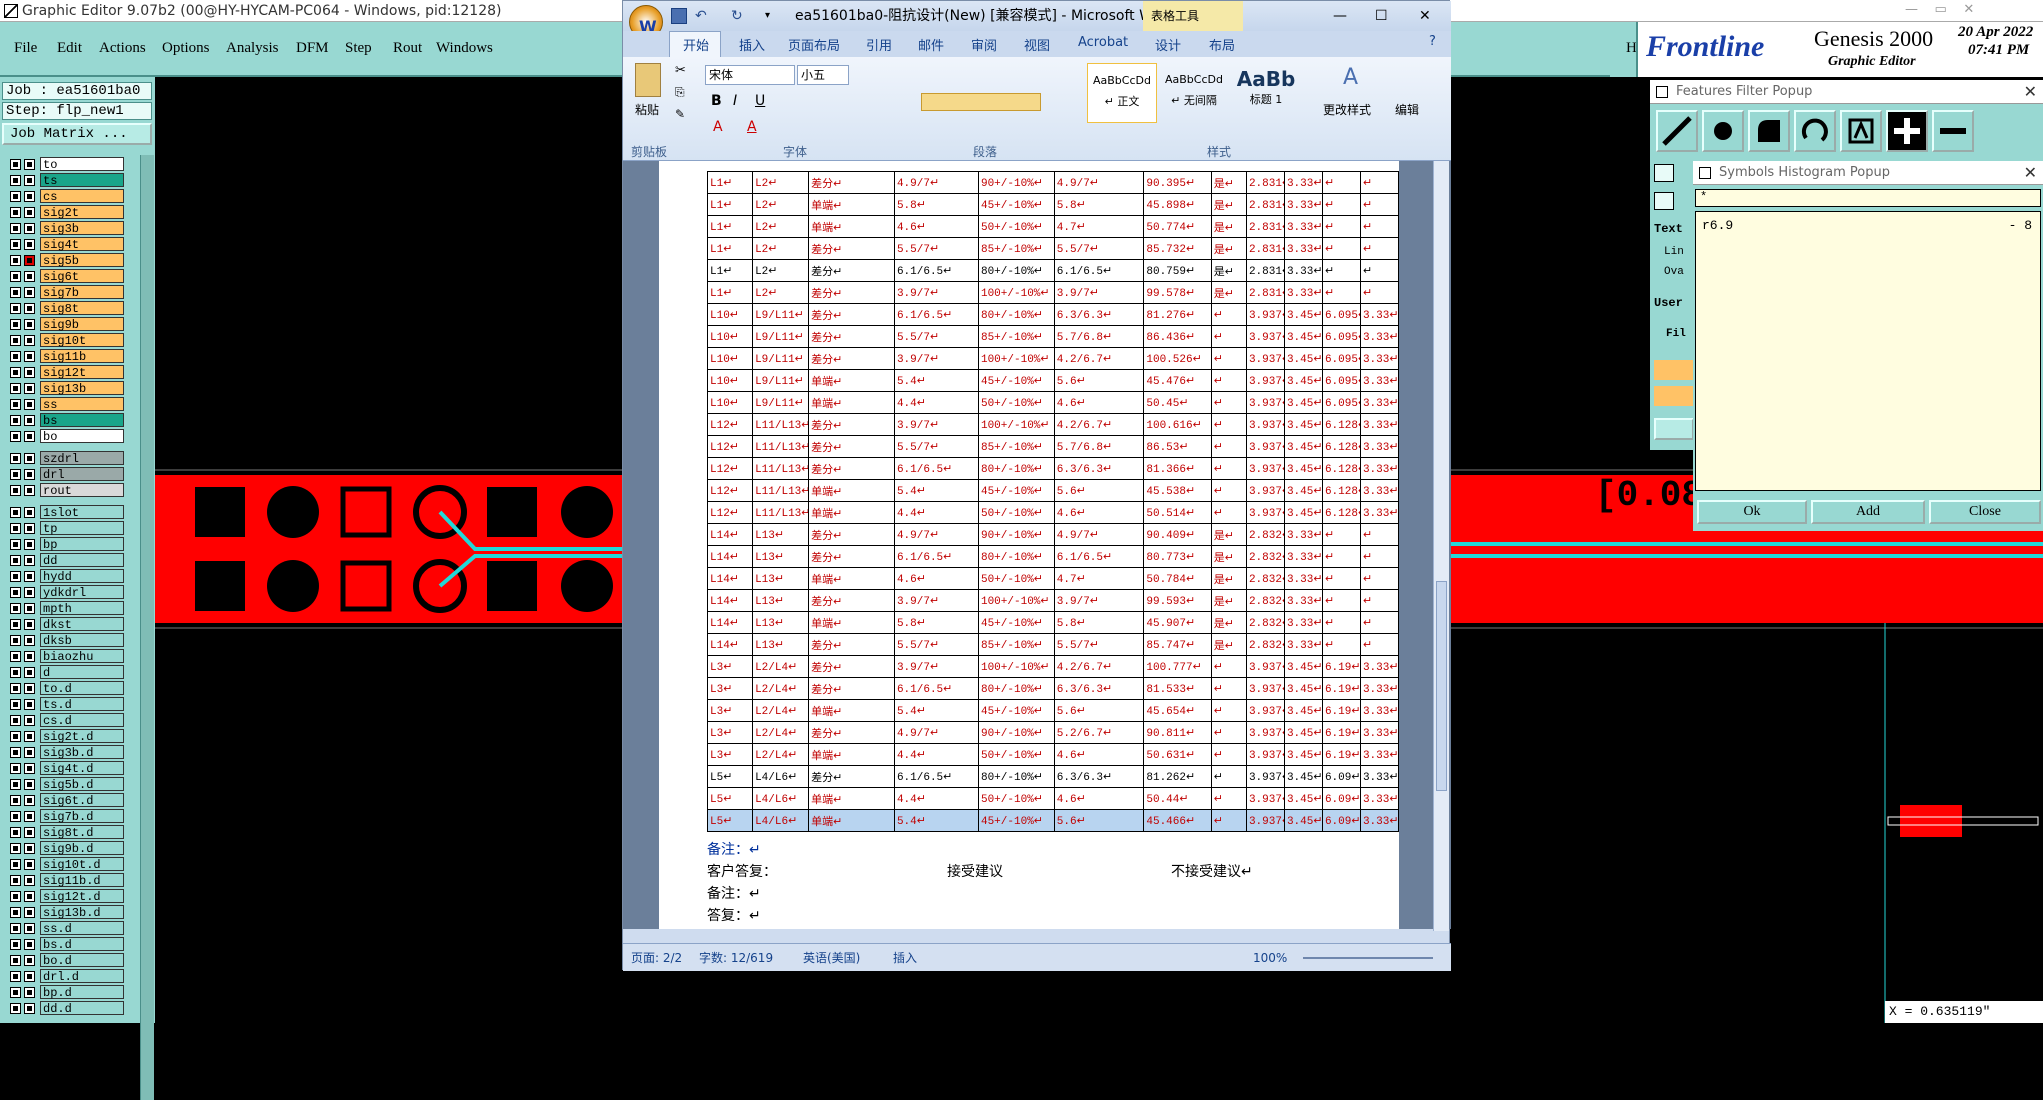  What do you see at coordinates (1016, 534) in the screenshot?
I see `table-cell: 90+/-10%↵` at bounding box center [1016, 534].